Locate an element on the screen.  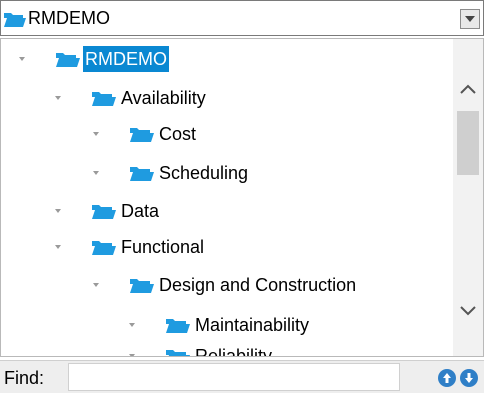
tree-item-label: Design and Construction is located at coordinates (258, 285).